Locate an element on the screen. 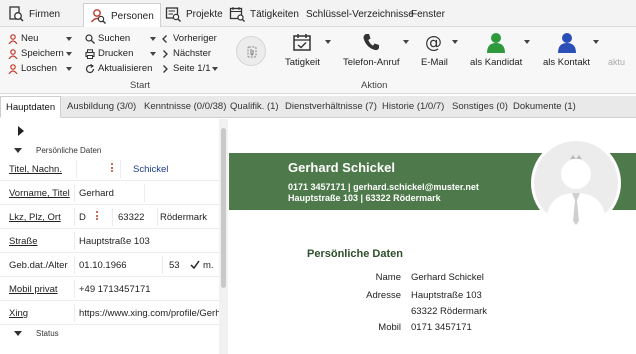  page-dropdown-caret is located at coordinates (215, 69).